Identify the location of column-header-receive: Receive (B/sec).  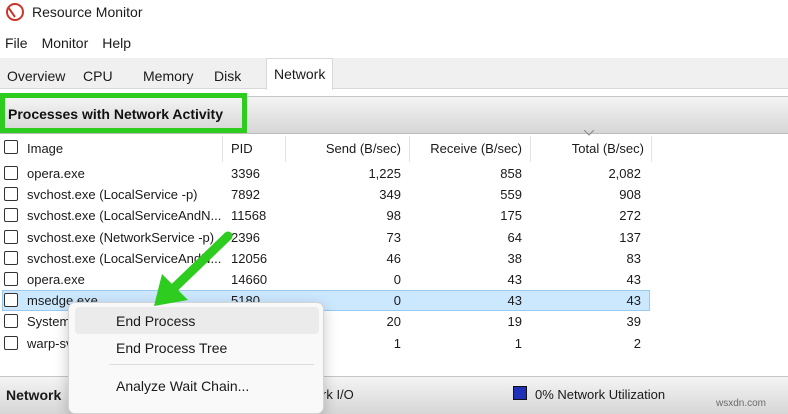
(467, 149).